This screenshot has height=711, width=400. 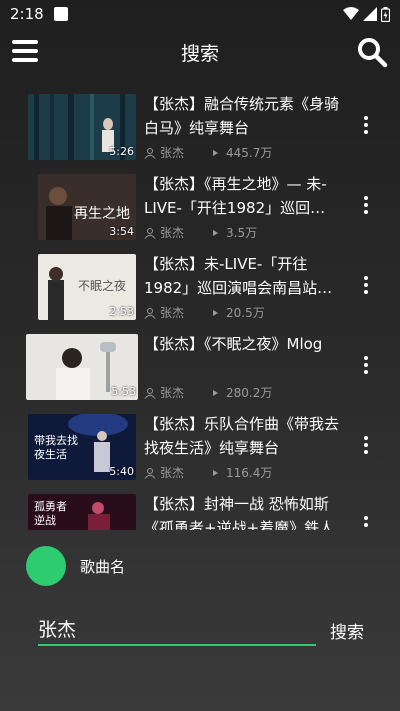 What do you see at coordinates (121, 151) in the screenshot?
I see `video-duration: 5:26` at bounding box center [121, 151].